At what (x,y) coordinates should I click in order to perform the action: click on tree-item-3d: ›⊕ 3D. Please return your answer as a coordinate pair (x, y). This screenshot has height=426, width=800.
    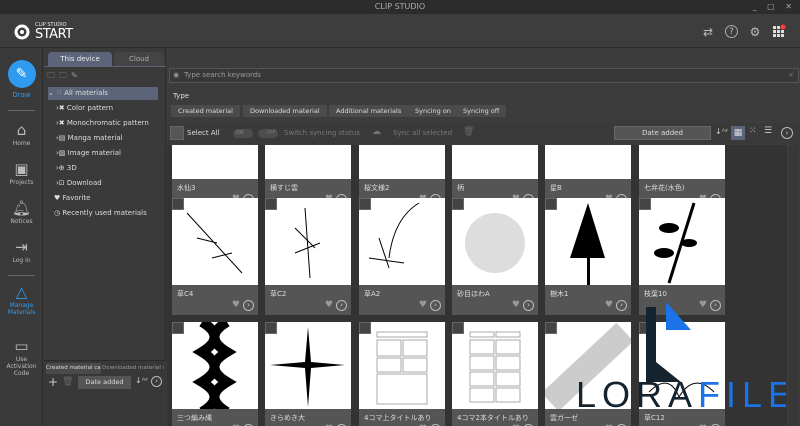
    Looking at the image, I should click on (111, 168).